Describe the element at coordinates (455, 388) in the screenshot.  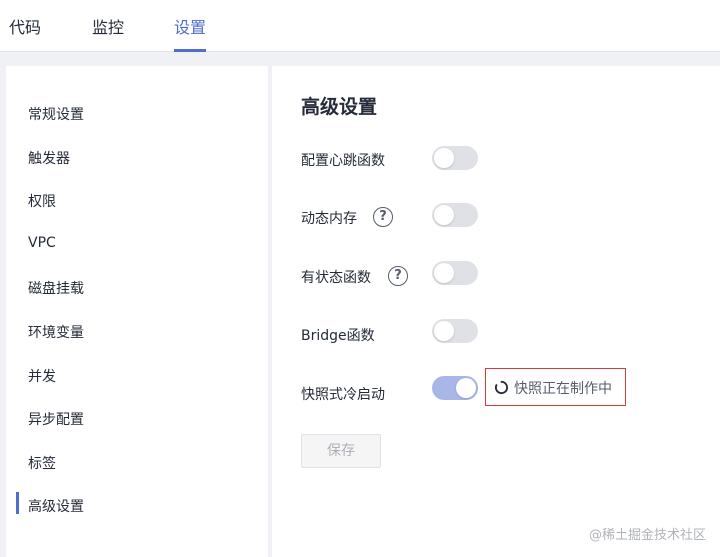
I see `snapshot-cold-start-toggle` at that location.